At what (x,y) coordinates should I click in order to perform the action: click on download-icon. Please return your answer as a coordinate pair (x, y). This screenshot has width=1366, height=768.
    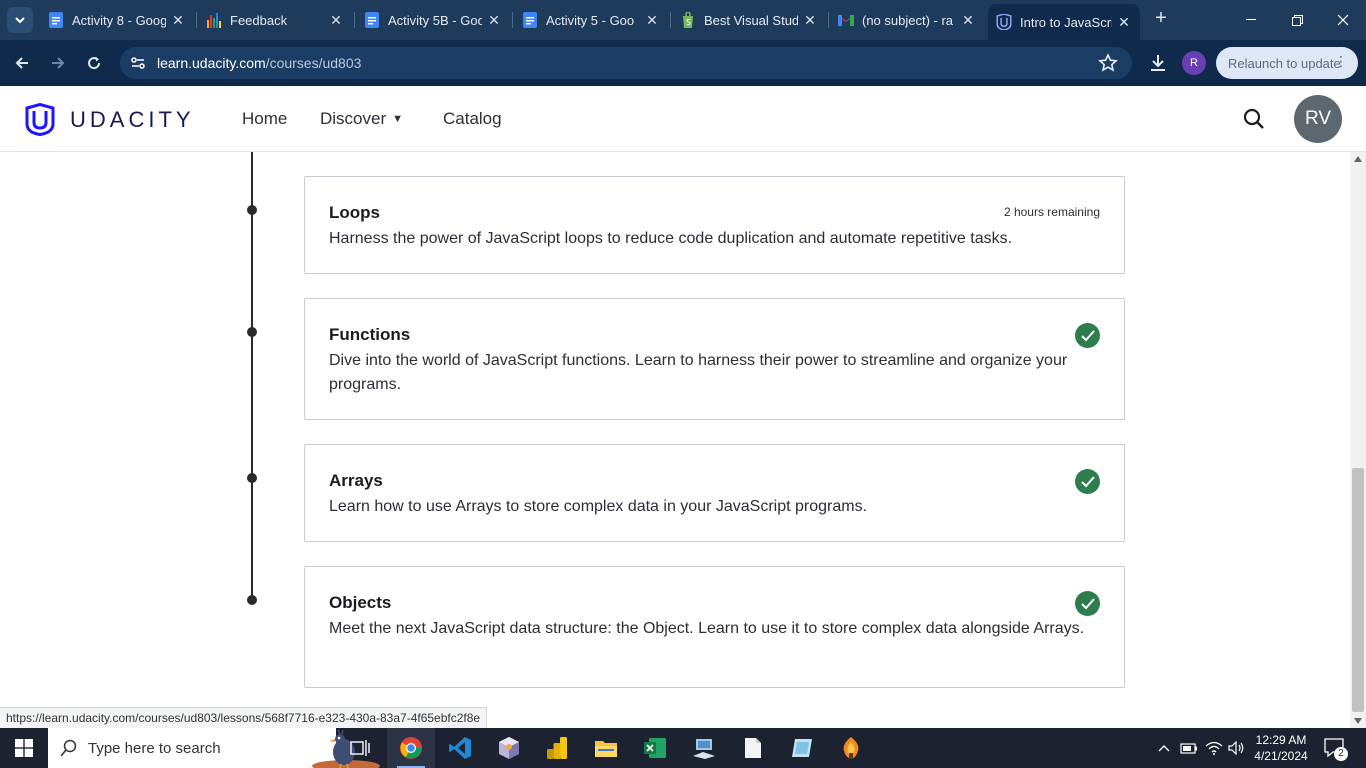
    Looking at the image, I should click on (1158, 63).